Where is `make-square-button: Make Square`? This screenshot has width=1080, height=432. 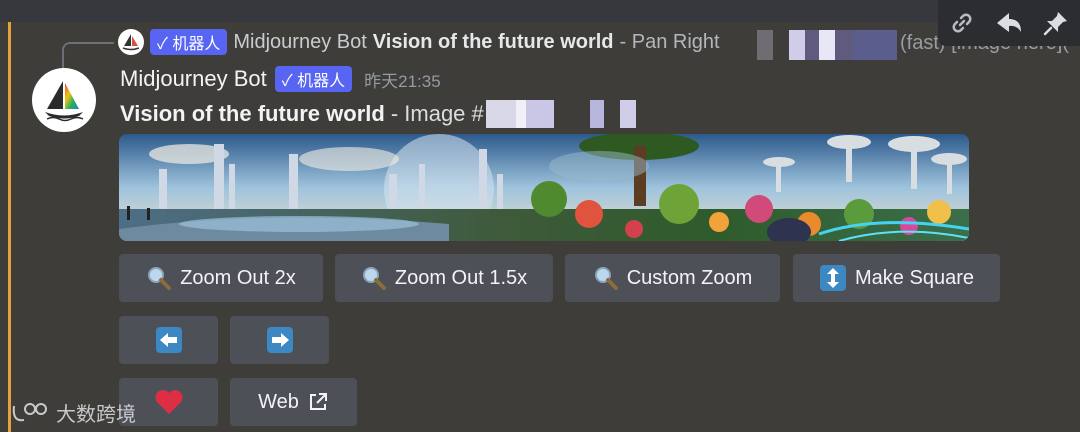 make-square-button: Make Square is located at coordinates (896, 278).